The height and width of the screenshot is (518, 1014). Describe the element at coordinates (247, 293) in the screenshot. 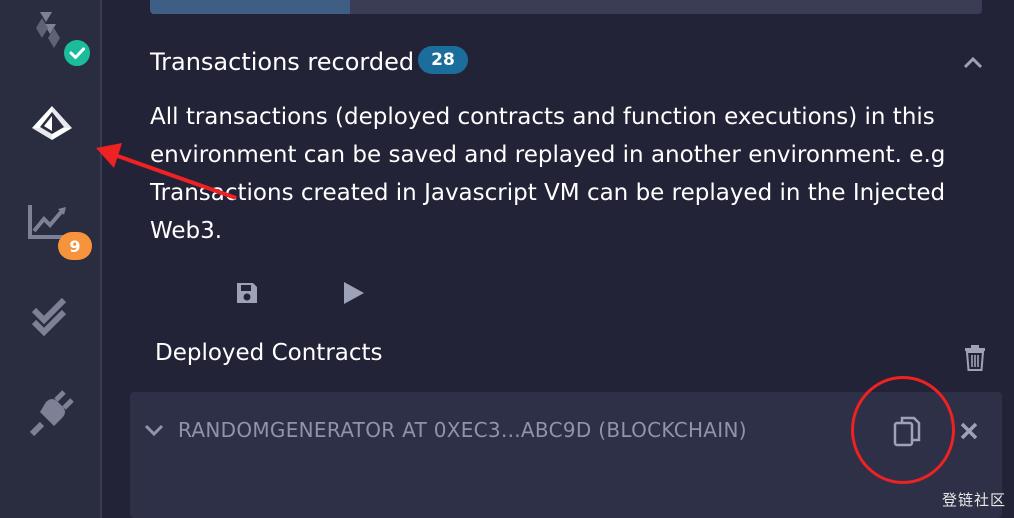

I see `save-icon` at that location.